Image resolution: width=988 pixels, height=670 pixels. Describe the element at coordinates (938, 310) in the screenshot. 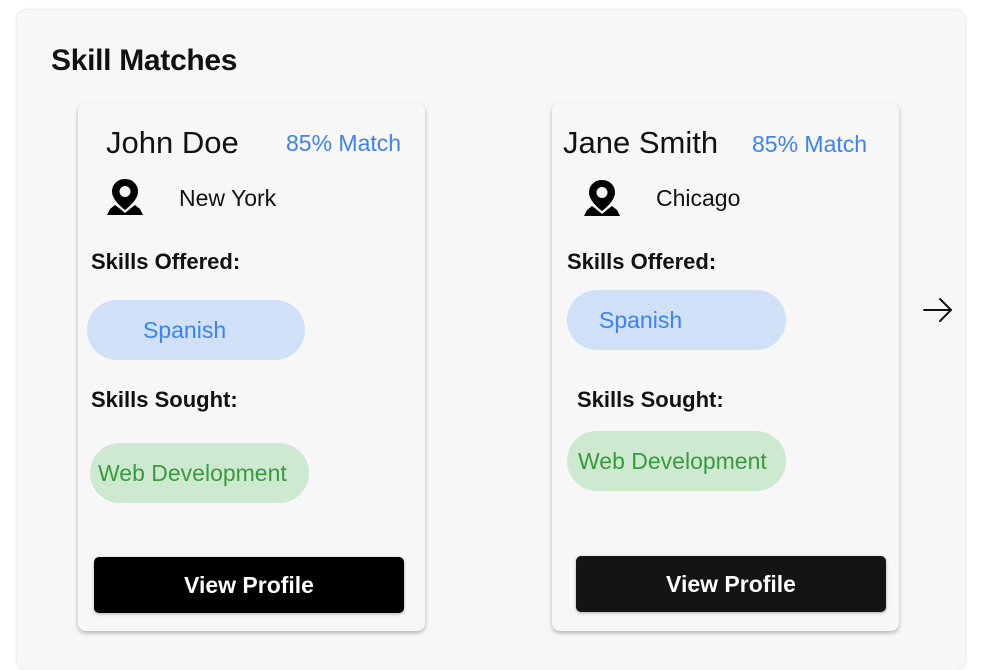

I see `arrow-right-icon` at that location.